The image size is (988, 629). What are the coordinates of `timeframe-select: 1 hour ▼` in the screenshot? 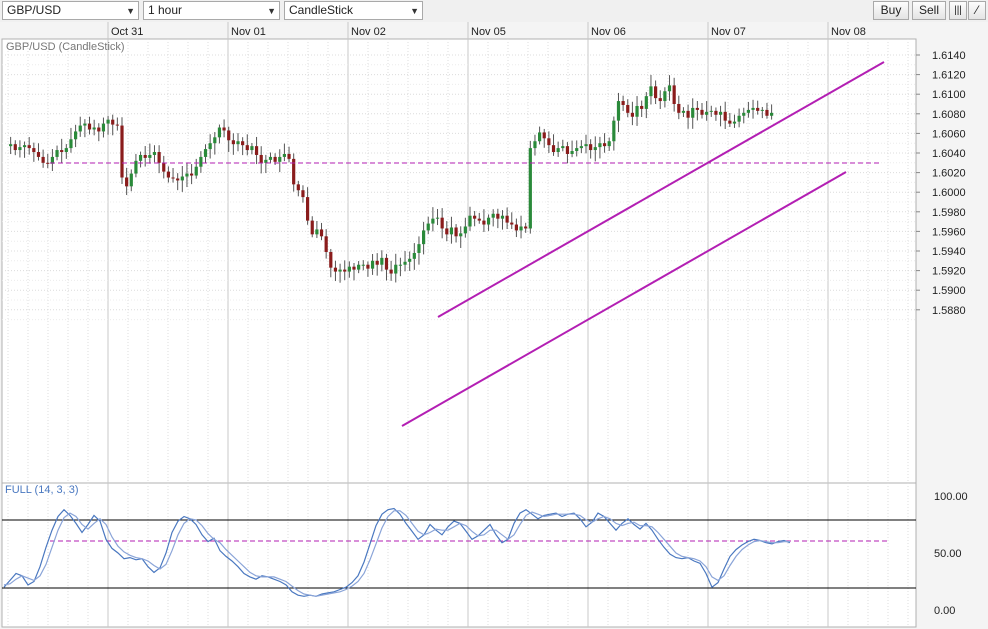 It's located at (211, 10).